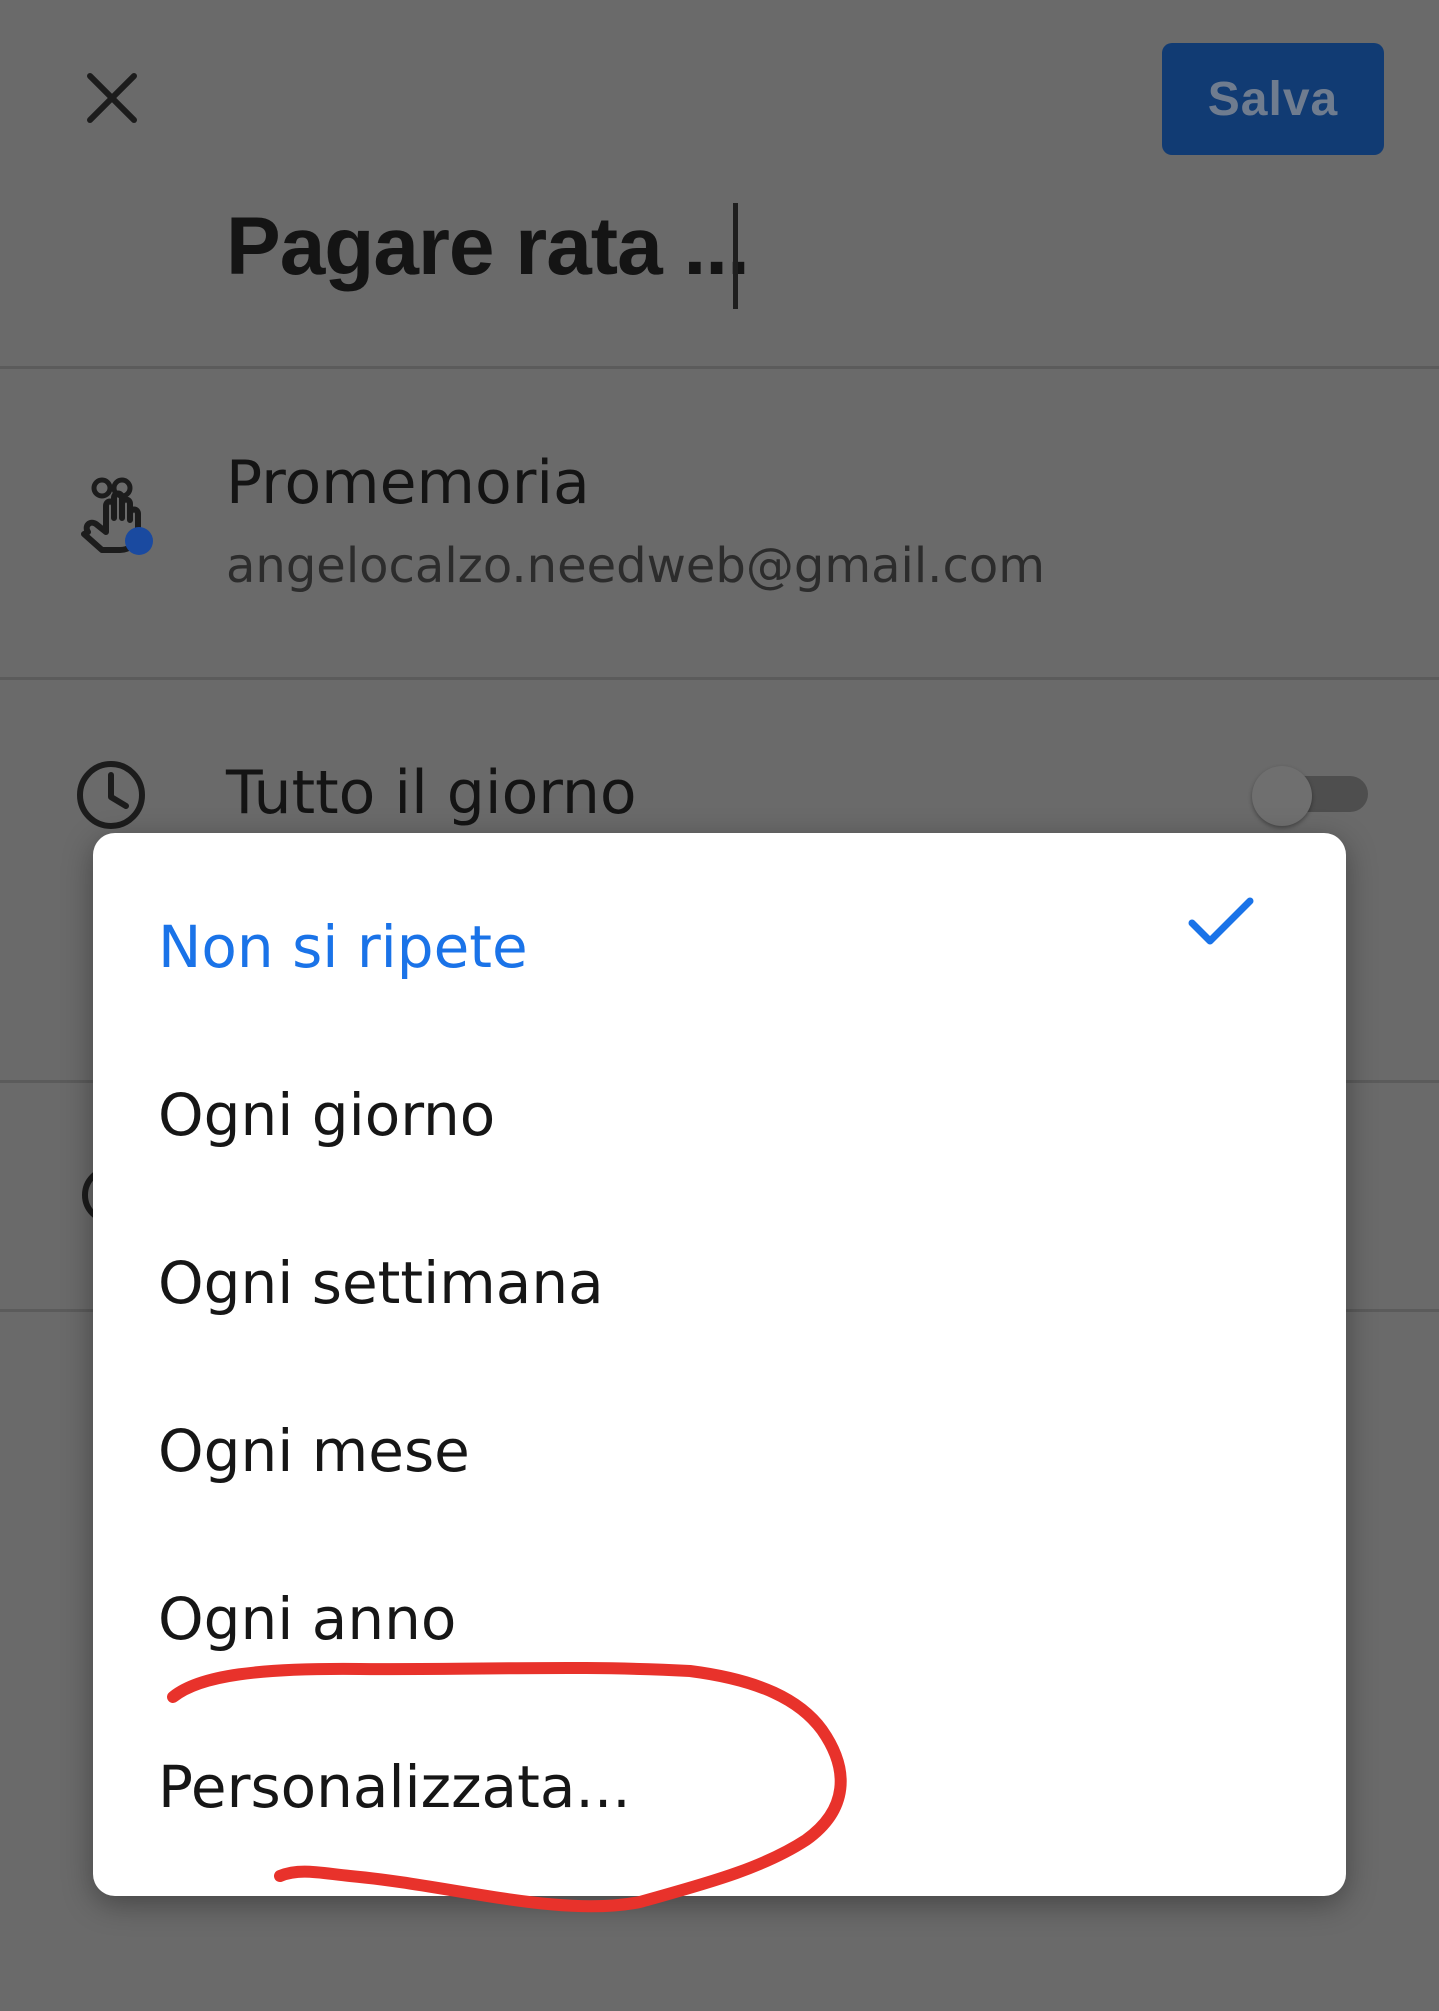 The height and width of the screenshot is (2011, 1439). What do you see at coordinates (719, 917) in the screenshot?
I see `menu-item-non-si-ripete: Non si ripete` at bounding box center [719, 917].